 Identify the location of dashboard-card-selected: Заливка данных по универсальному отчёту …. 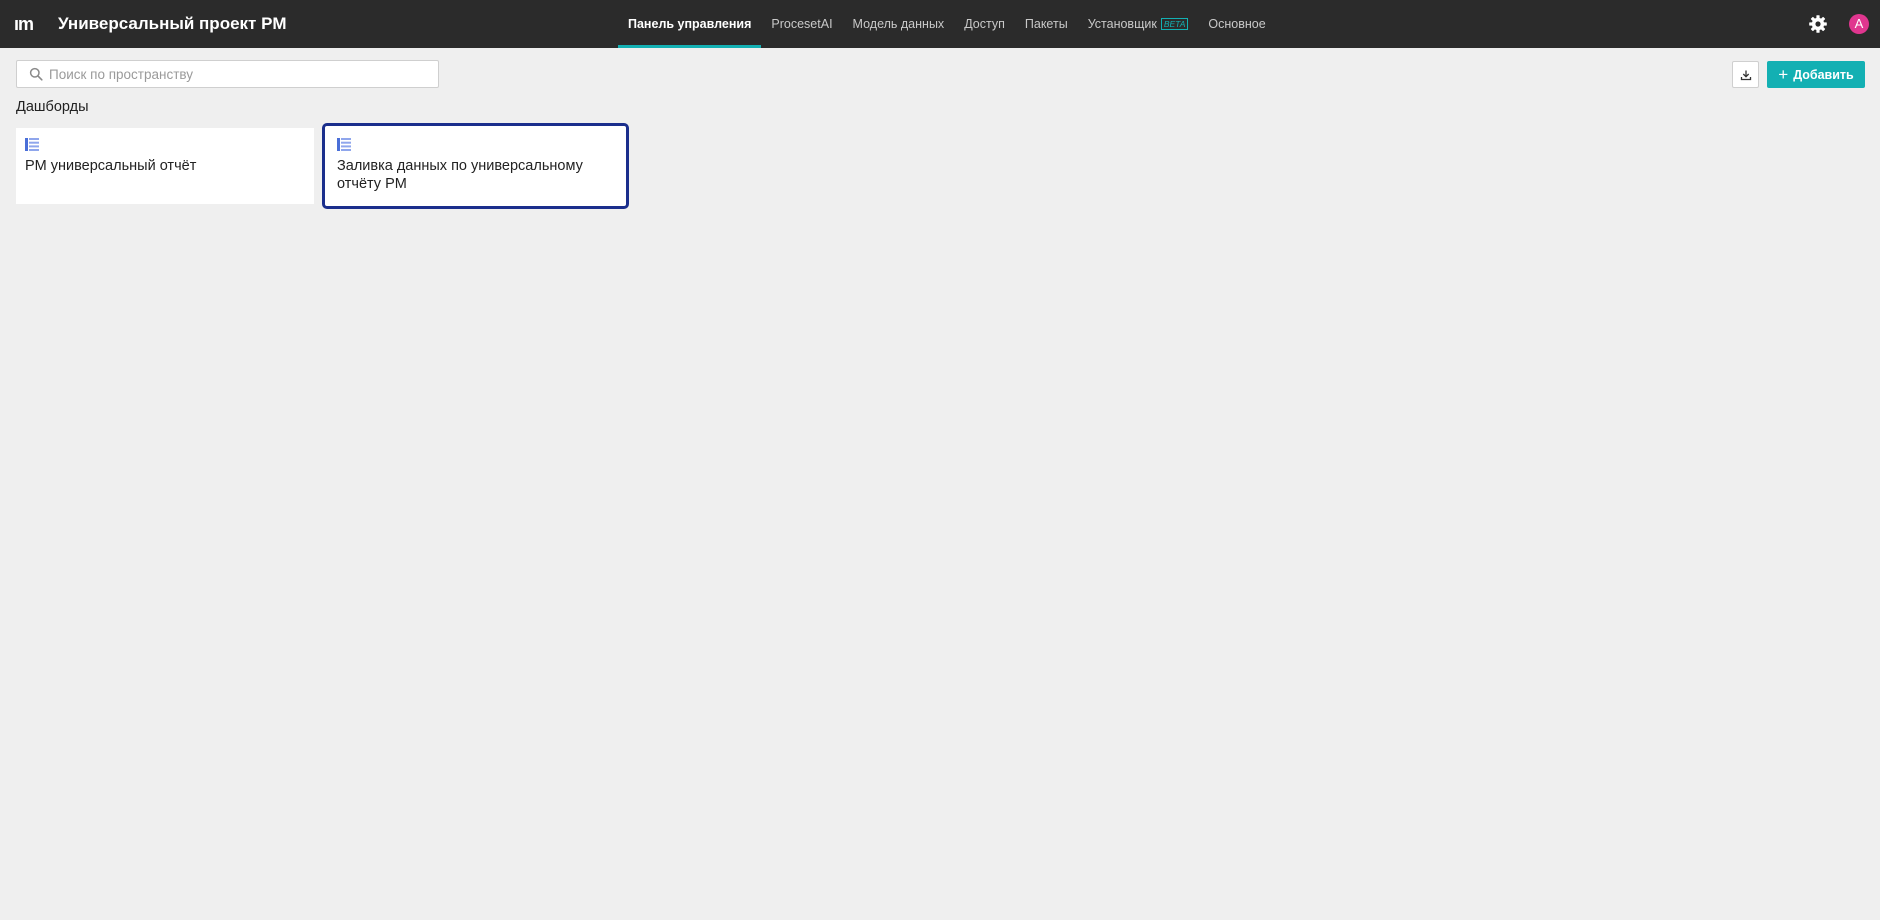
(475, 166).